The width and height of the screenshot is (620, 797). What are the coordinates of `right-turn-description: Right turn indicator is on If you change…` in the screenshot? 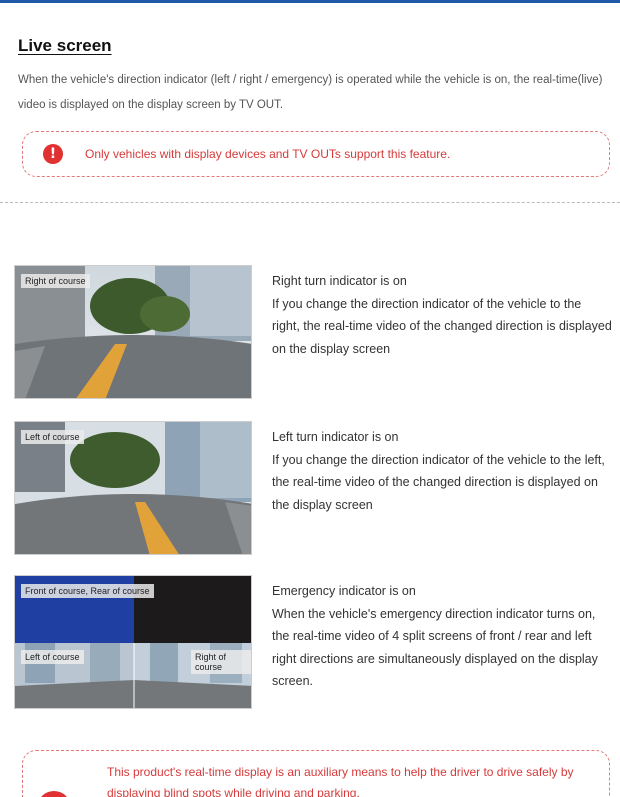 It's located at (442, 315).